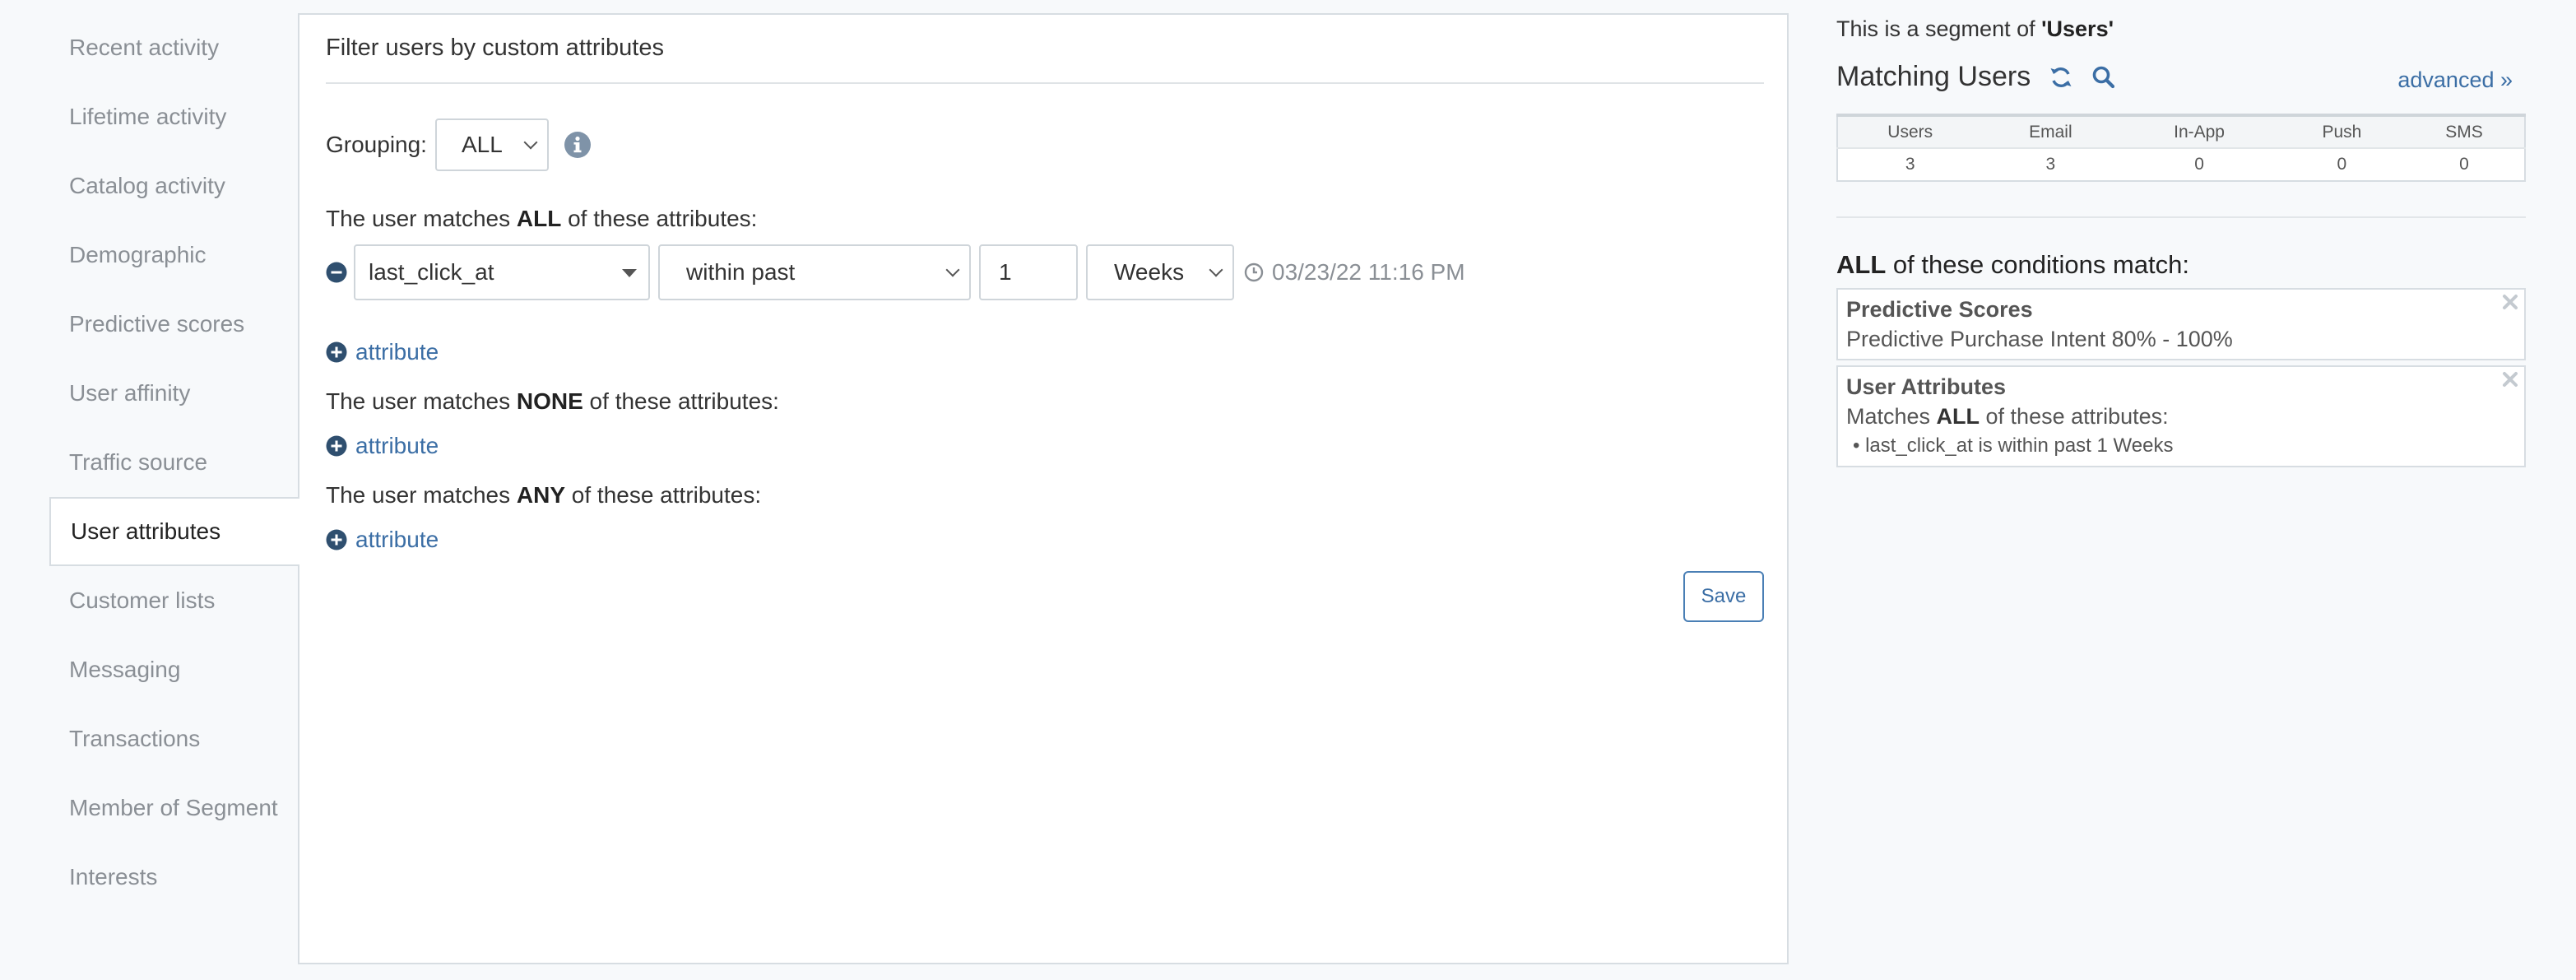 This screenshot has height=980, width=2576. What do you see at coordinates (1940, 309) in the screenshot?
I see `condition-title: Predictive Scores` at bounding box center [1940, 309].